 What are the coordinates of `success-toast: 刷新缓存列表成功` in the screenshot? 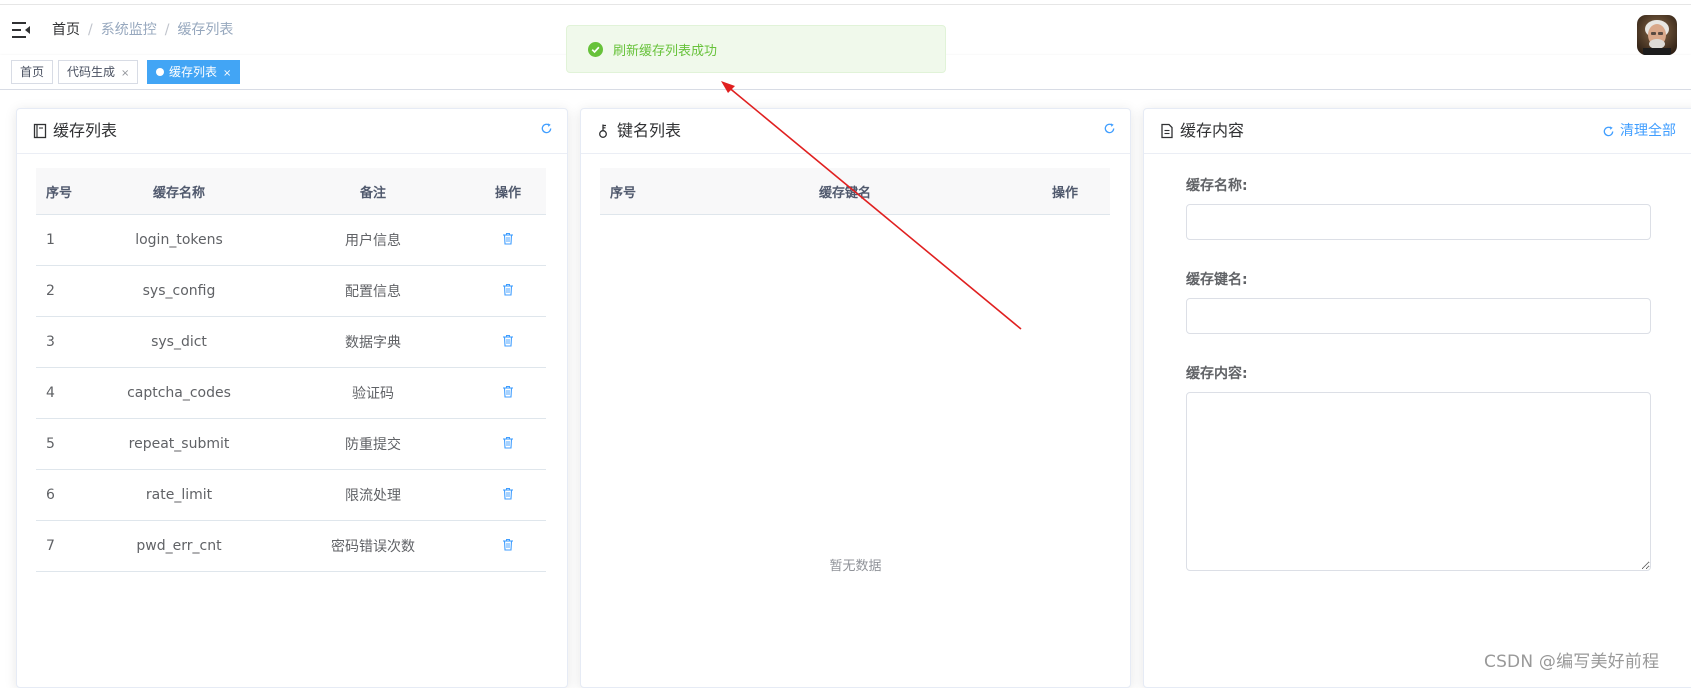 It's located at (756, 49).